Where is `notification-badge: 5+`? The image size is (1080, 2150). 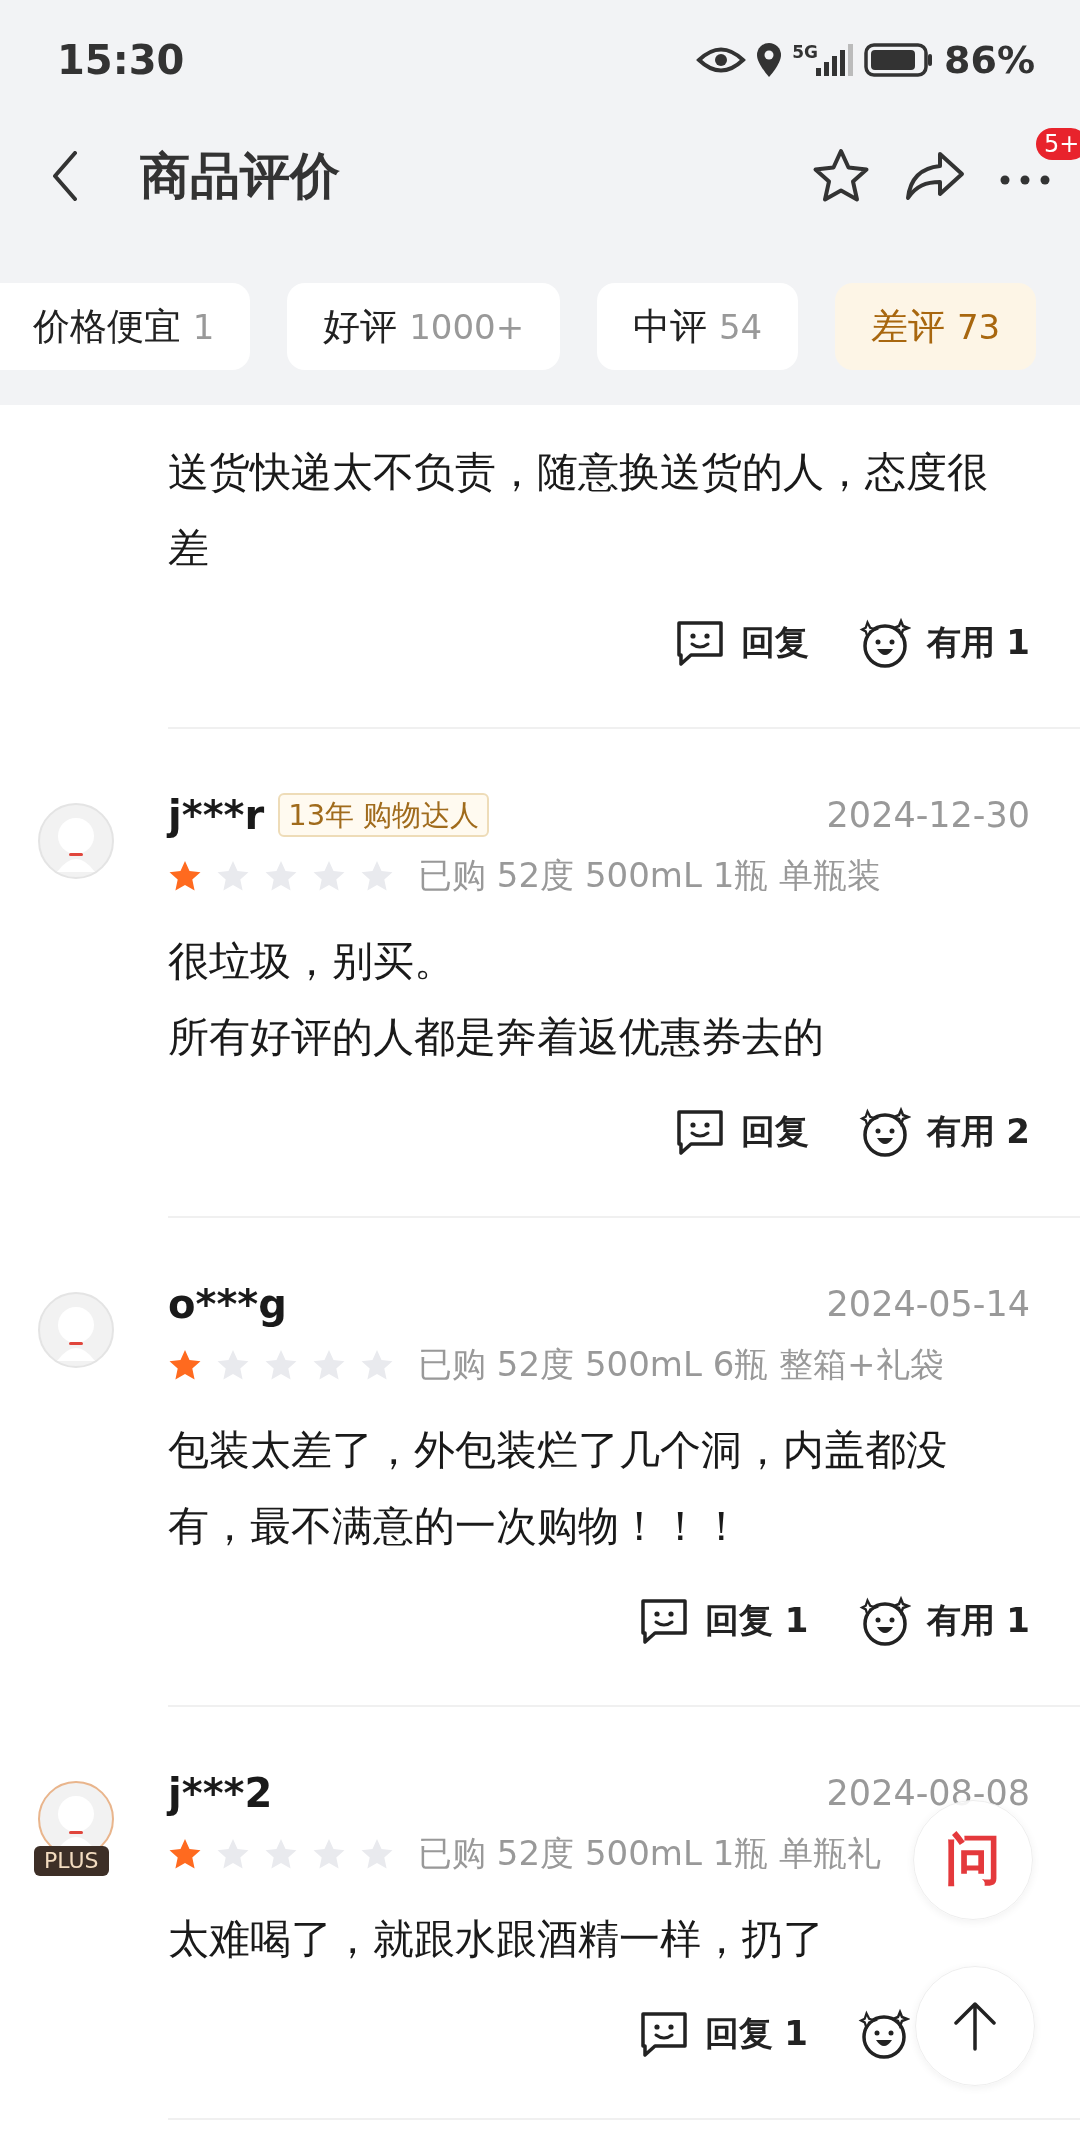
notification-badge: 5+ is located at coordinates (1058, 143).